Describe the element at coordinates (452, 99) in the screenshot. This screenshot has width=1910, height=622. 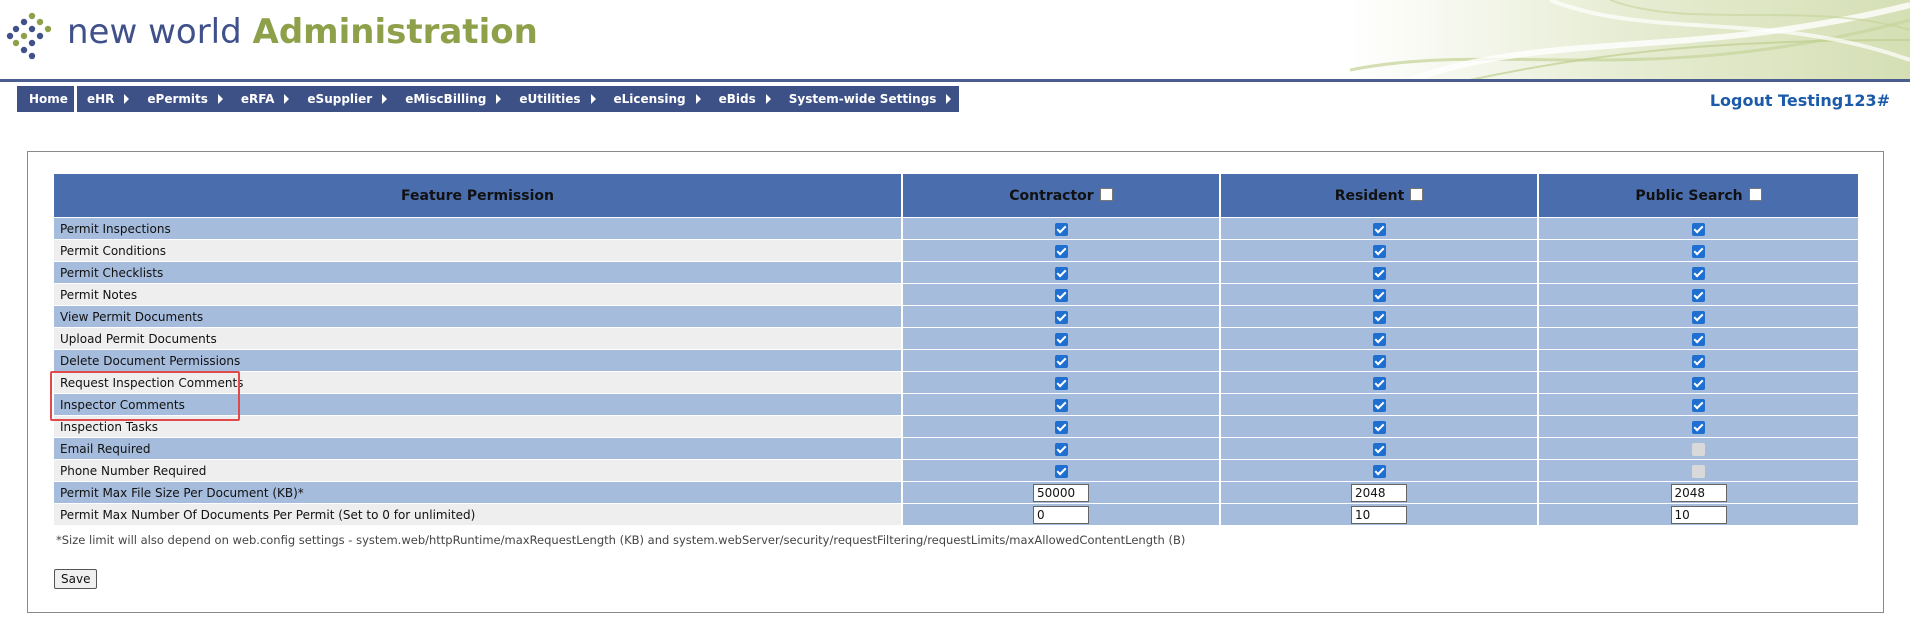
I see `nav-item-emiscbilling: eMiscBilling` at that location.